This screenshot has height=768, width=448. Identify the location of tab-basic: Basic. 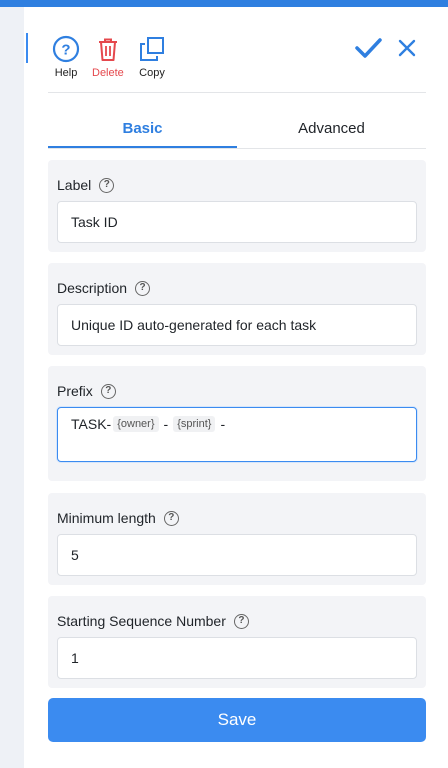
(142, 130).